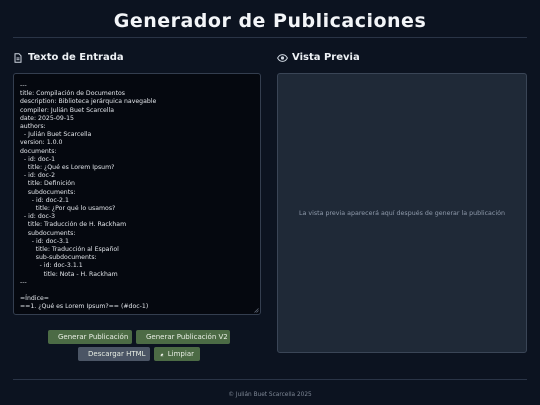 The width and height of the screenshot is (540, 405). Describe the element at coordinates (270, 21) in the screenshot. I see `page-title: Generador de Publicaciones` at that location.